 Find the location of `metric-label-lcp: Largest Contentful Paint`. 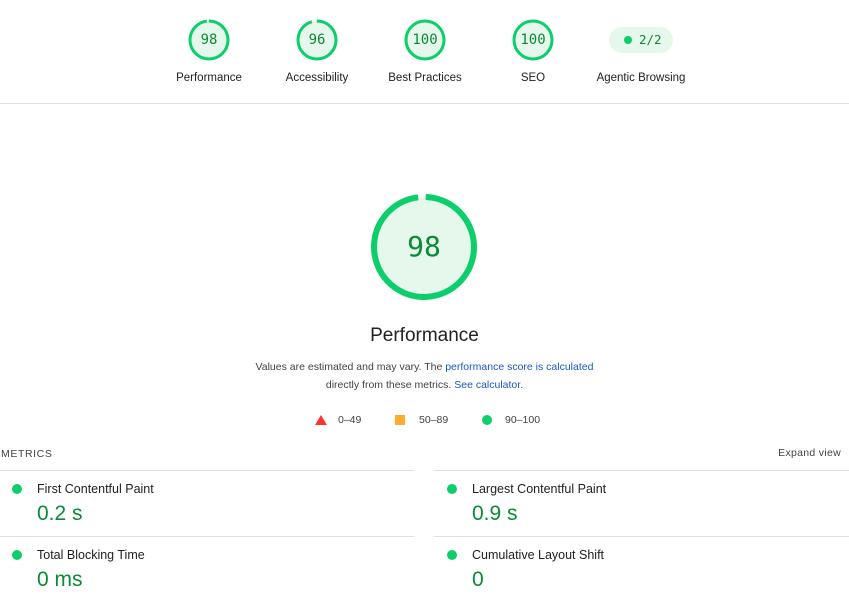

metric-label-lcp: Largest Contentful Paint is located at coordinates (539, 489).